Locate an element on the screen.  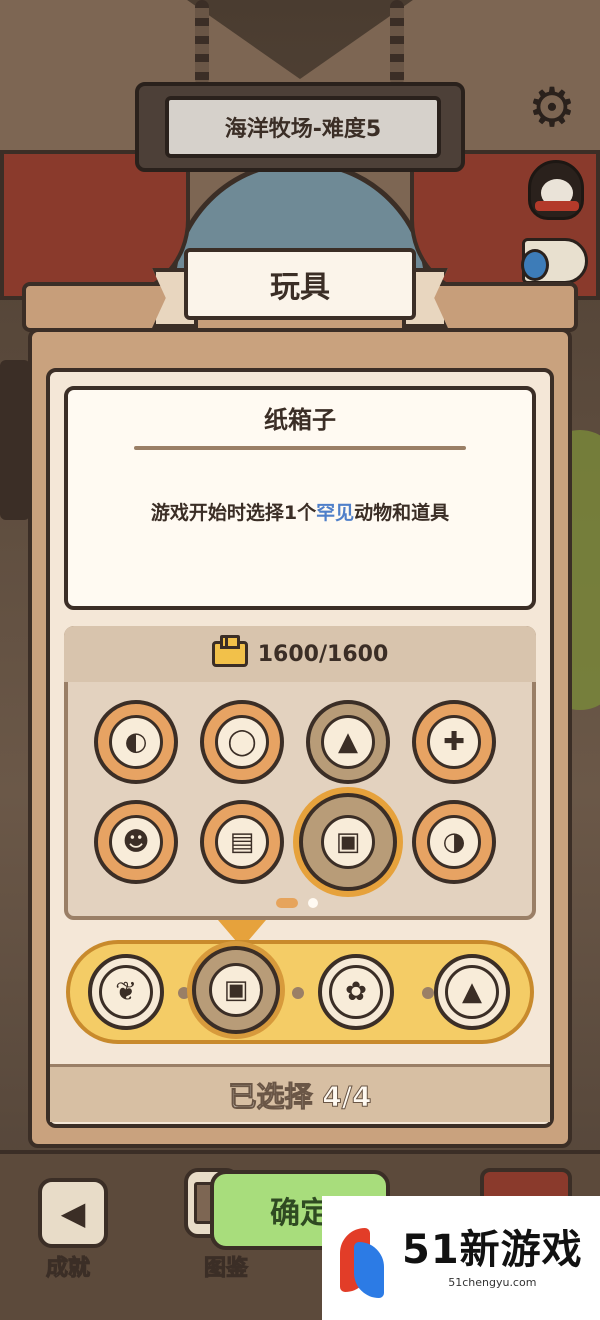
cat-bowl-icon: ◐ is located at coordinates (136, 742).